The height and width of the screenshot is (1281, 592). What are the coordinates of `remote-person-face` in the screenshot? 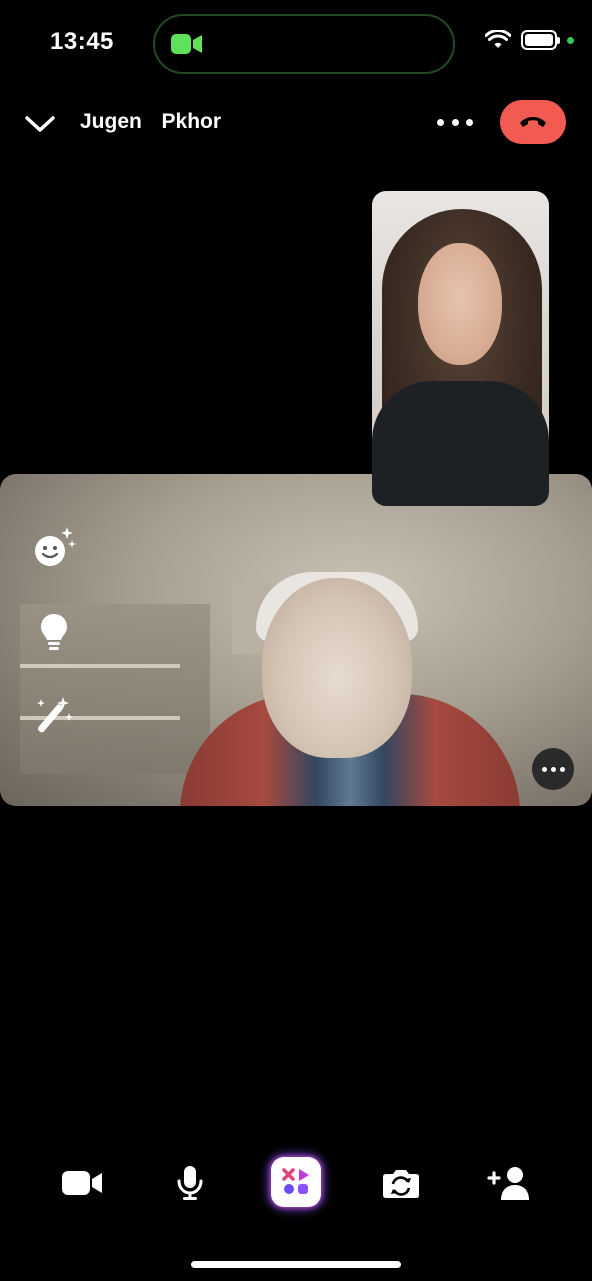 It's located at (337, 668).